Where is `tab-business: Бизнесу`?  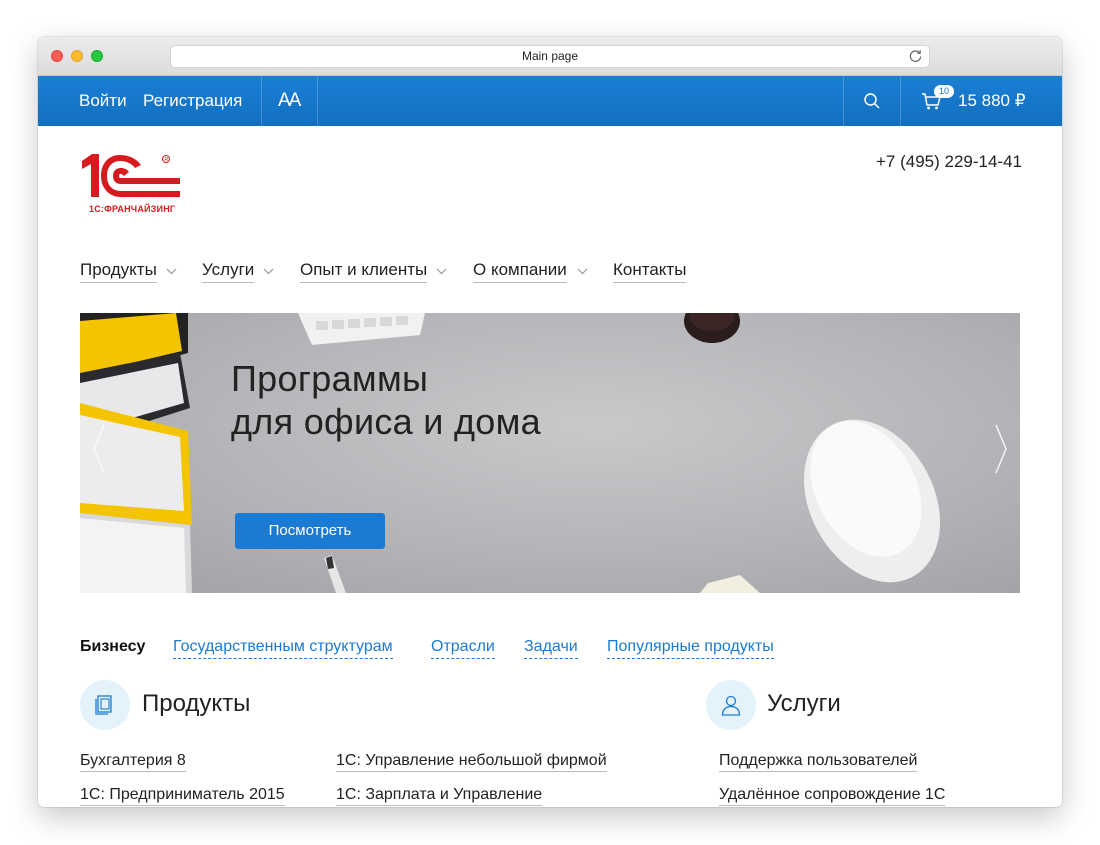
tab-business: Бизнесу is located at coordinates (112, 648).